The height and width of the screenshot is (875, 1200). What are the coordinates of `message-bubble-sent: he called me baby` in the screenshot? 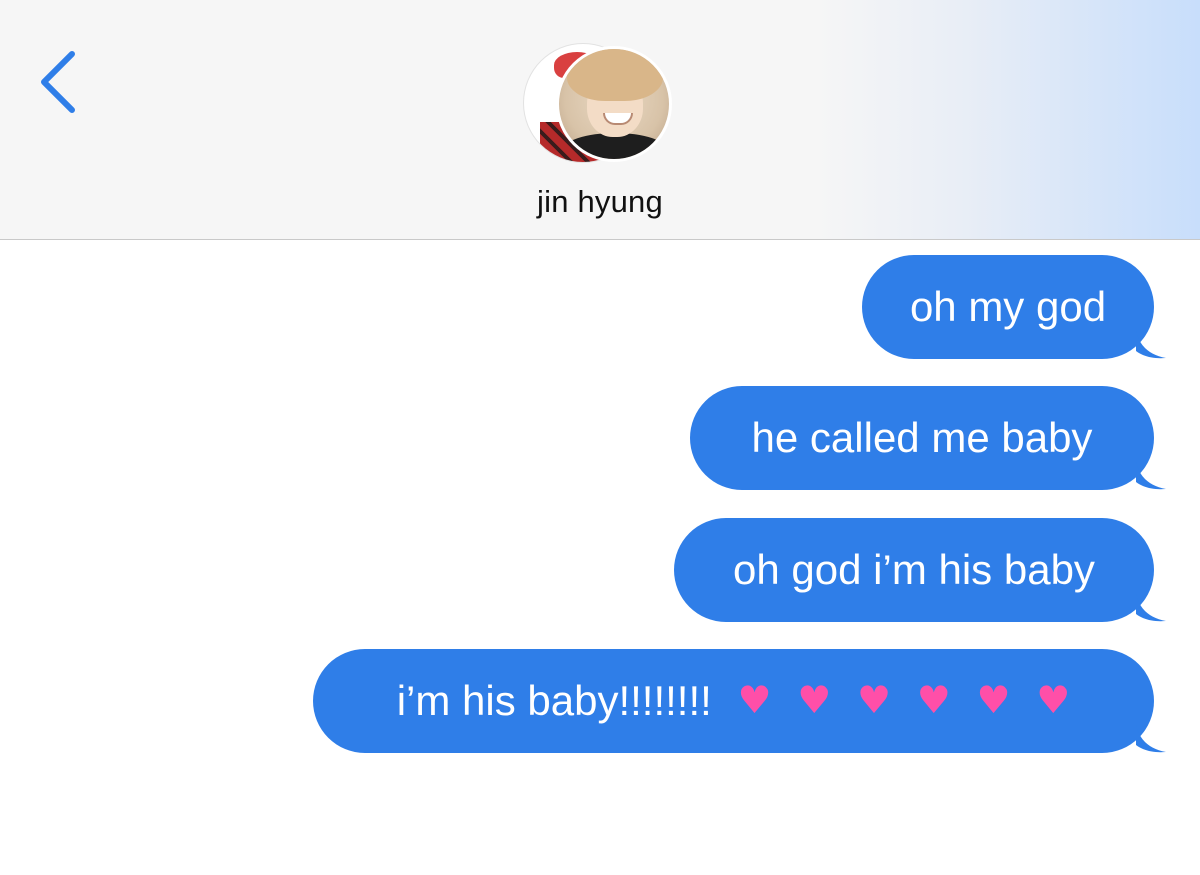 It's located at (928, 438).